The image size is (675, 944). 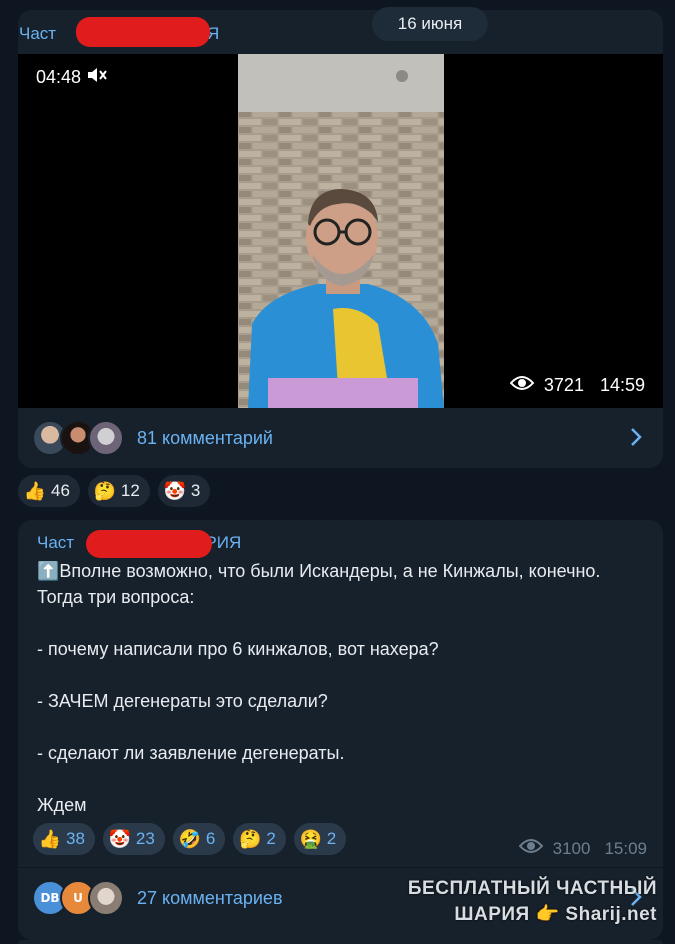 What do you see at coordinates (64, 839) in the screenshot?
I see `reaction-thumbs-up: 👍 38` at bounding box center [64, 839].